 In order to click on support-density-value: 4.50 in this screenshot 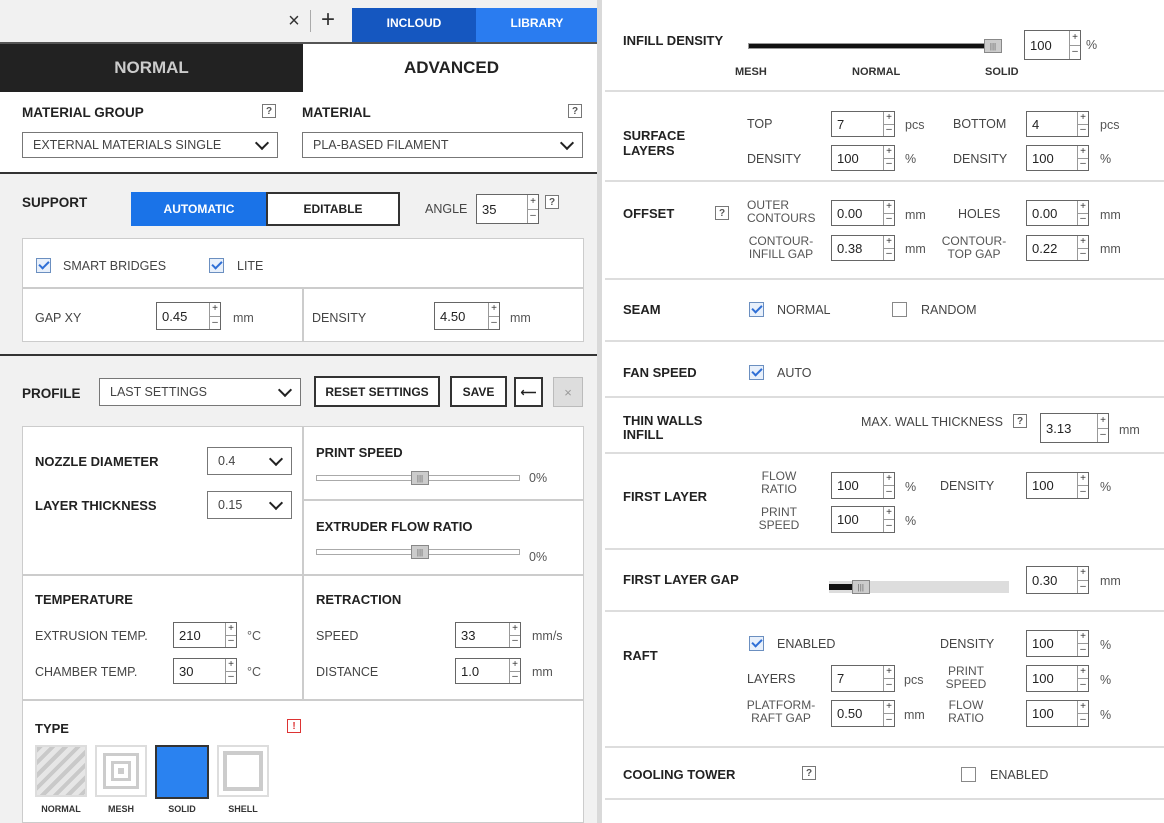, I will do `click(461, 316)`.